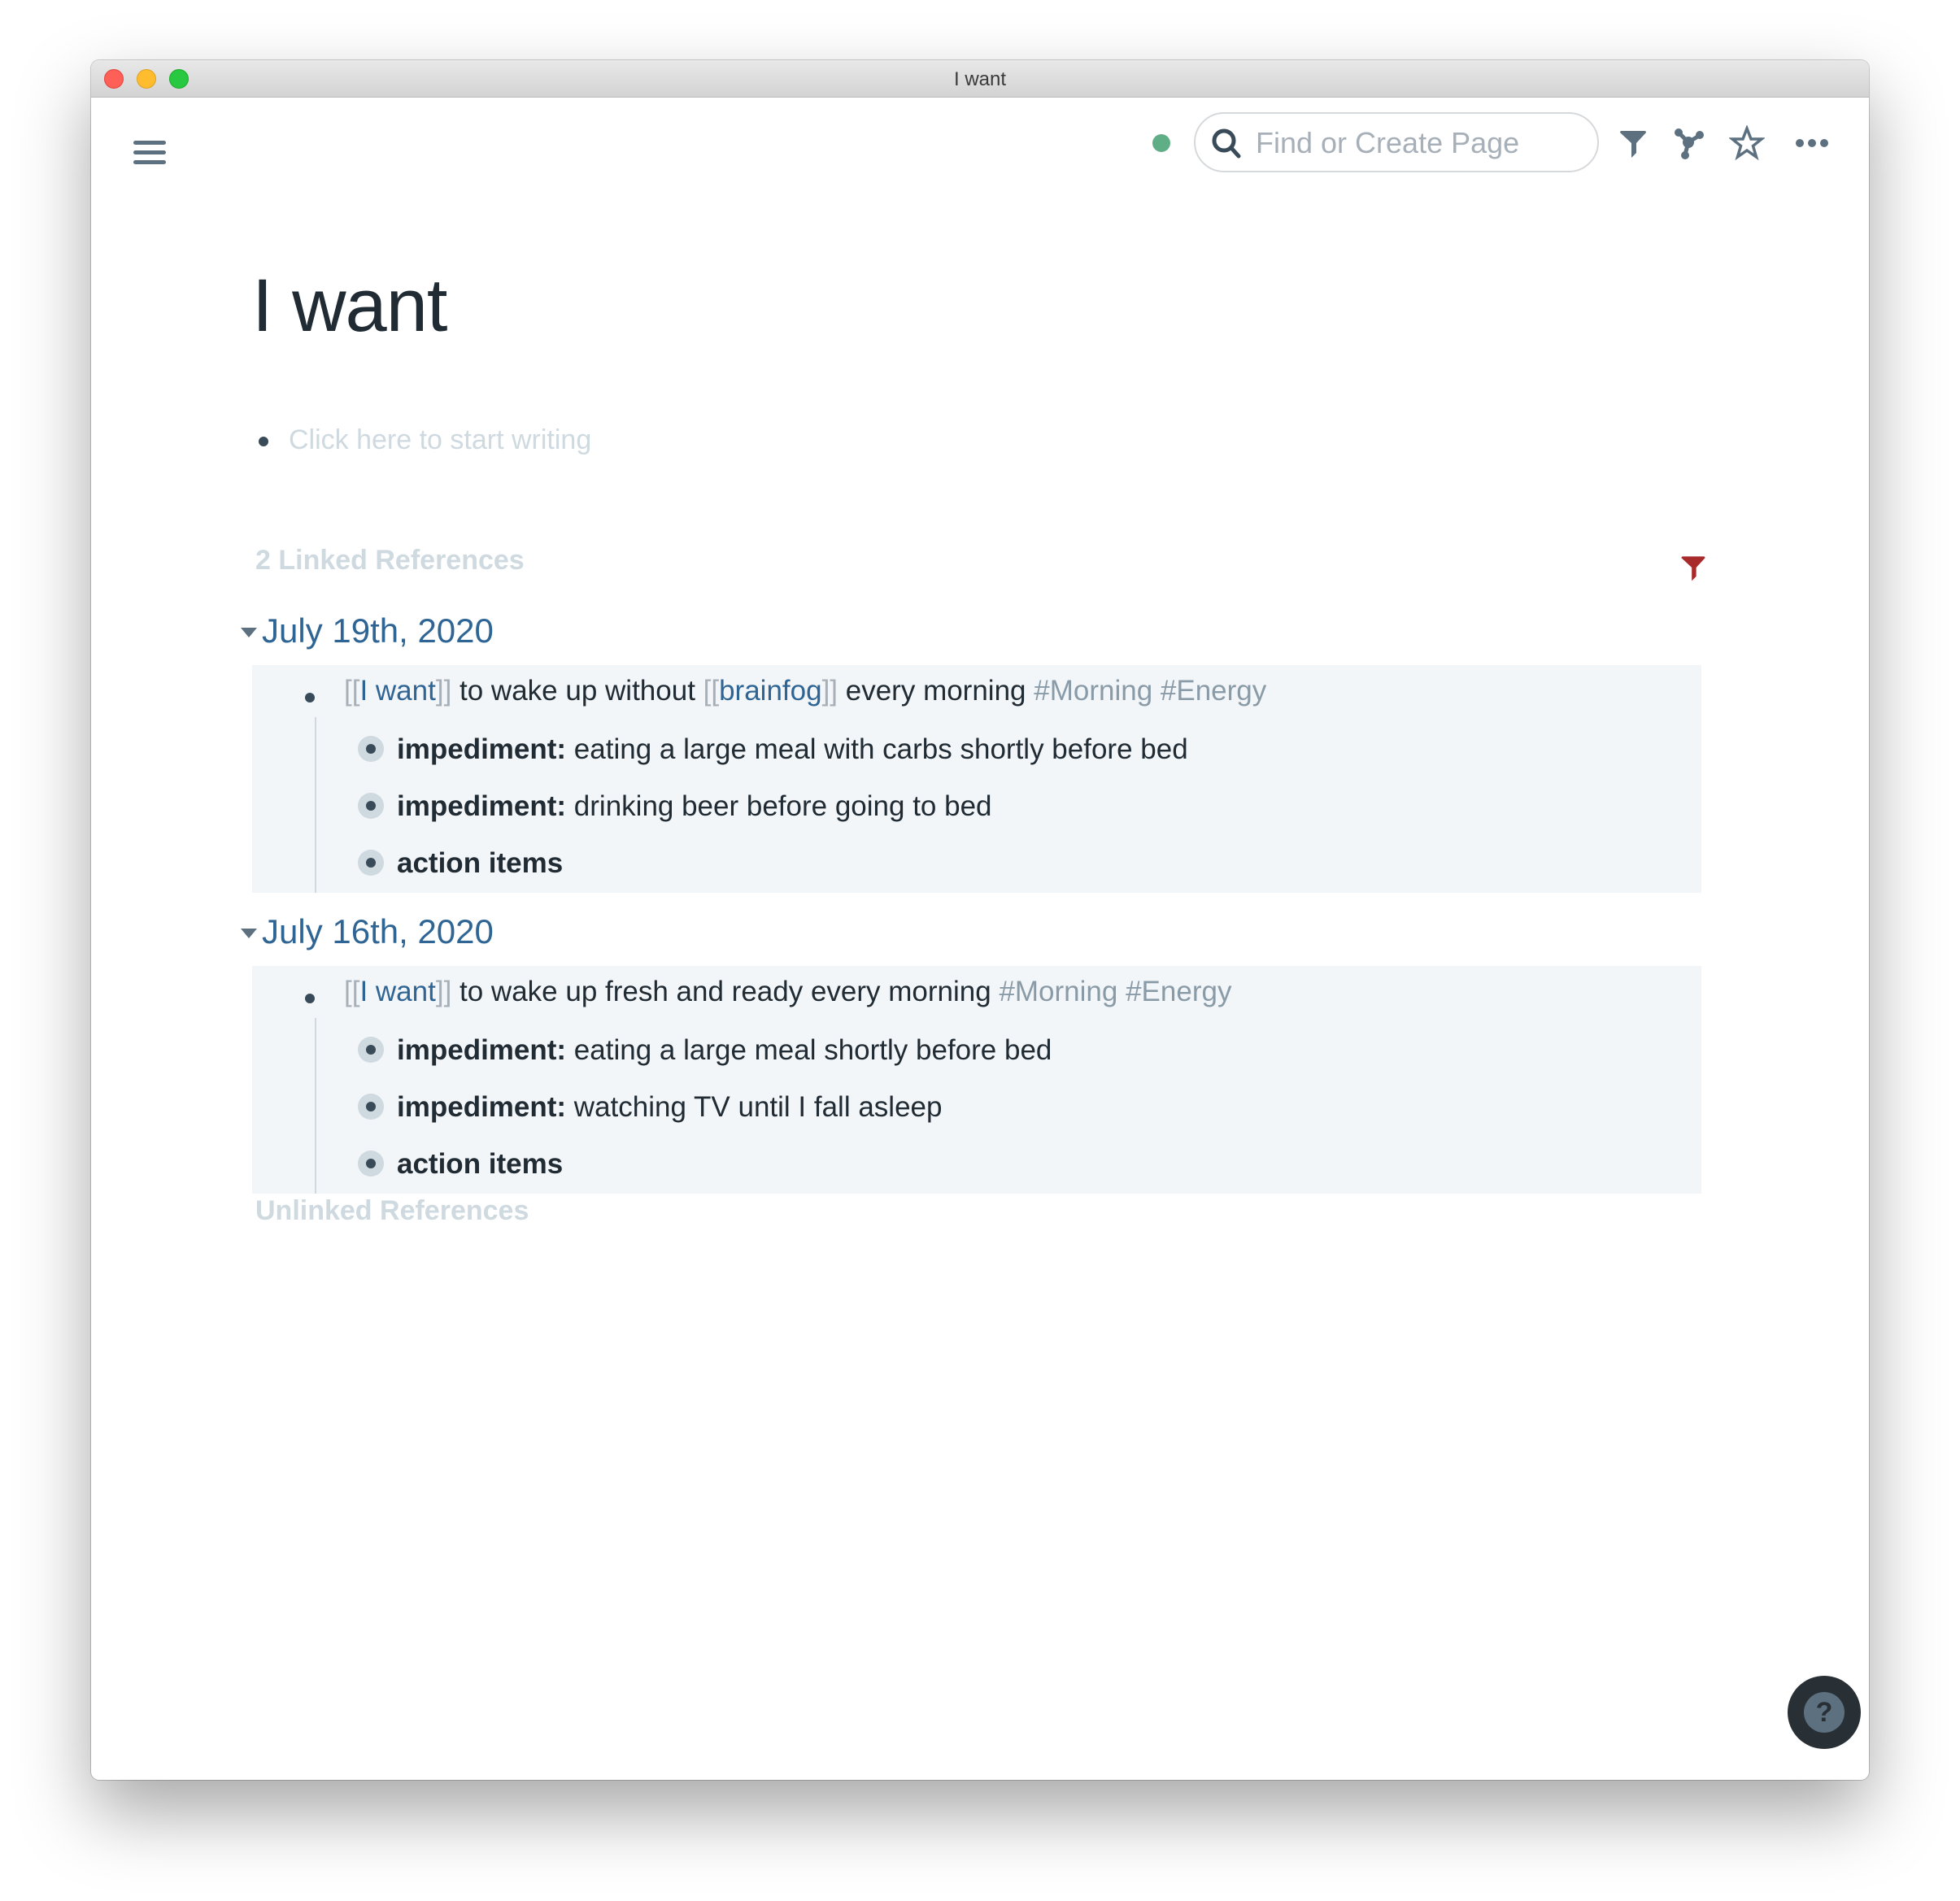 This screenshot has width=1960, height=1901. What do you see at coordinates (1689, 143) in the screenshot?
I see `graph-icon` at bounding box center [1689, 143].